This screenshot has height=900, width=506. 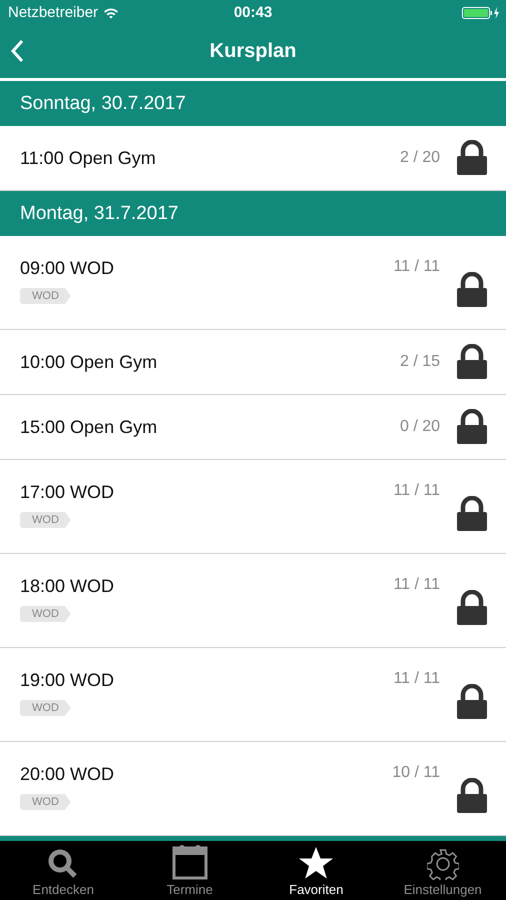 I want to click on tab: Entdecken, so click(x=63, y=870).